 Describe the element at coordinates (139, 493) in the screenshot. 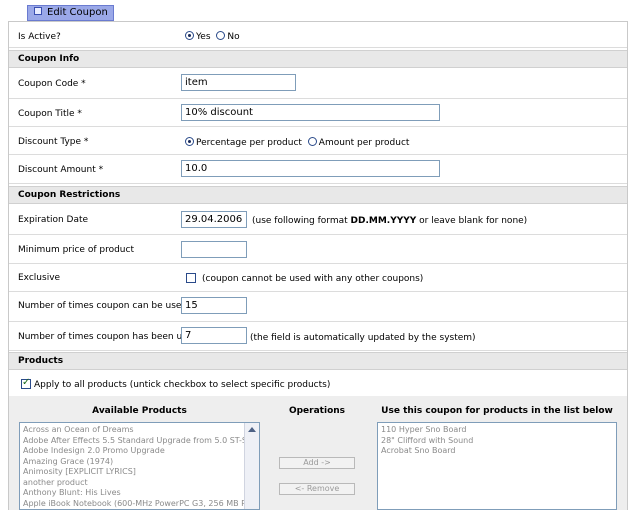

I see `list-item: Anthony Blunt: His Lives` at that location.